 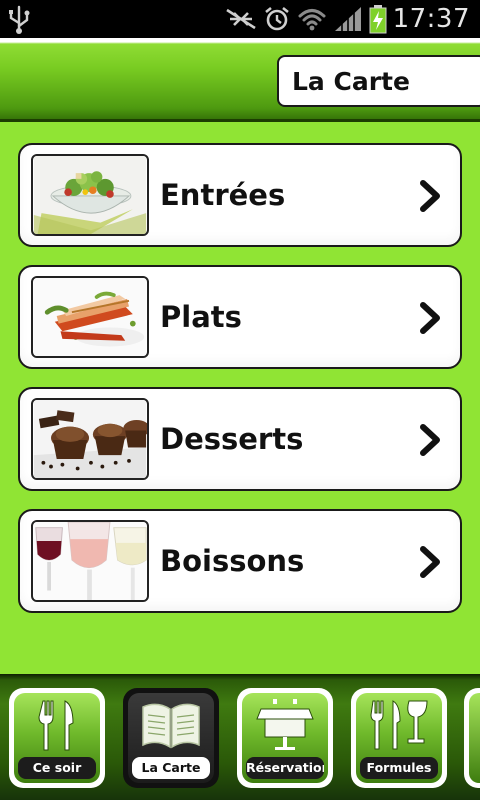 What do you see at coordinates (171, 726) in the screenshot?
I see `open-book-icon` at bounding box center [171, 726].